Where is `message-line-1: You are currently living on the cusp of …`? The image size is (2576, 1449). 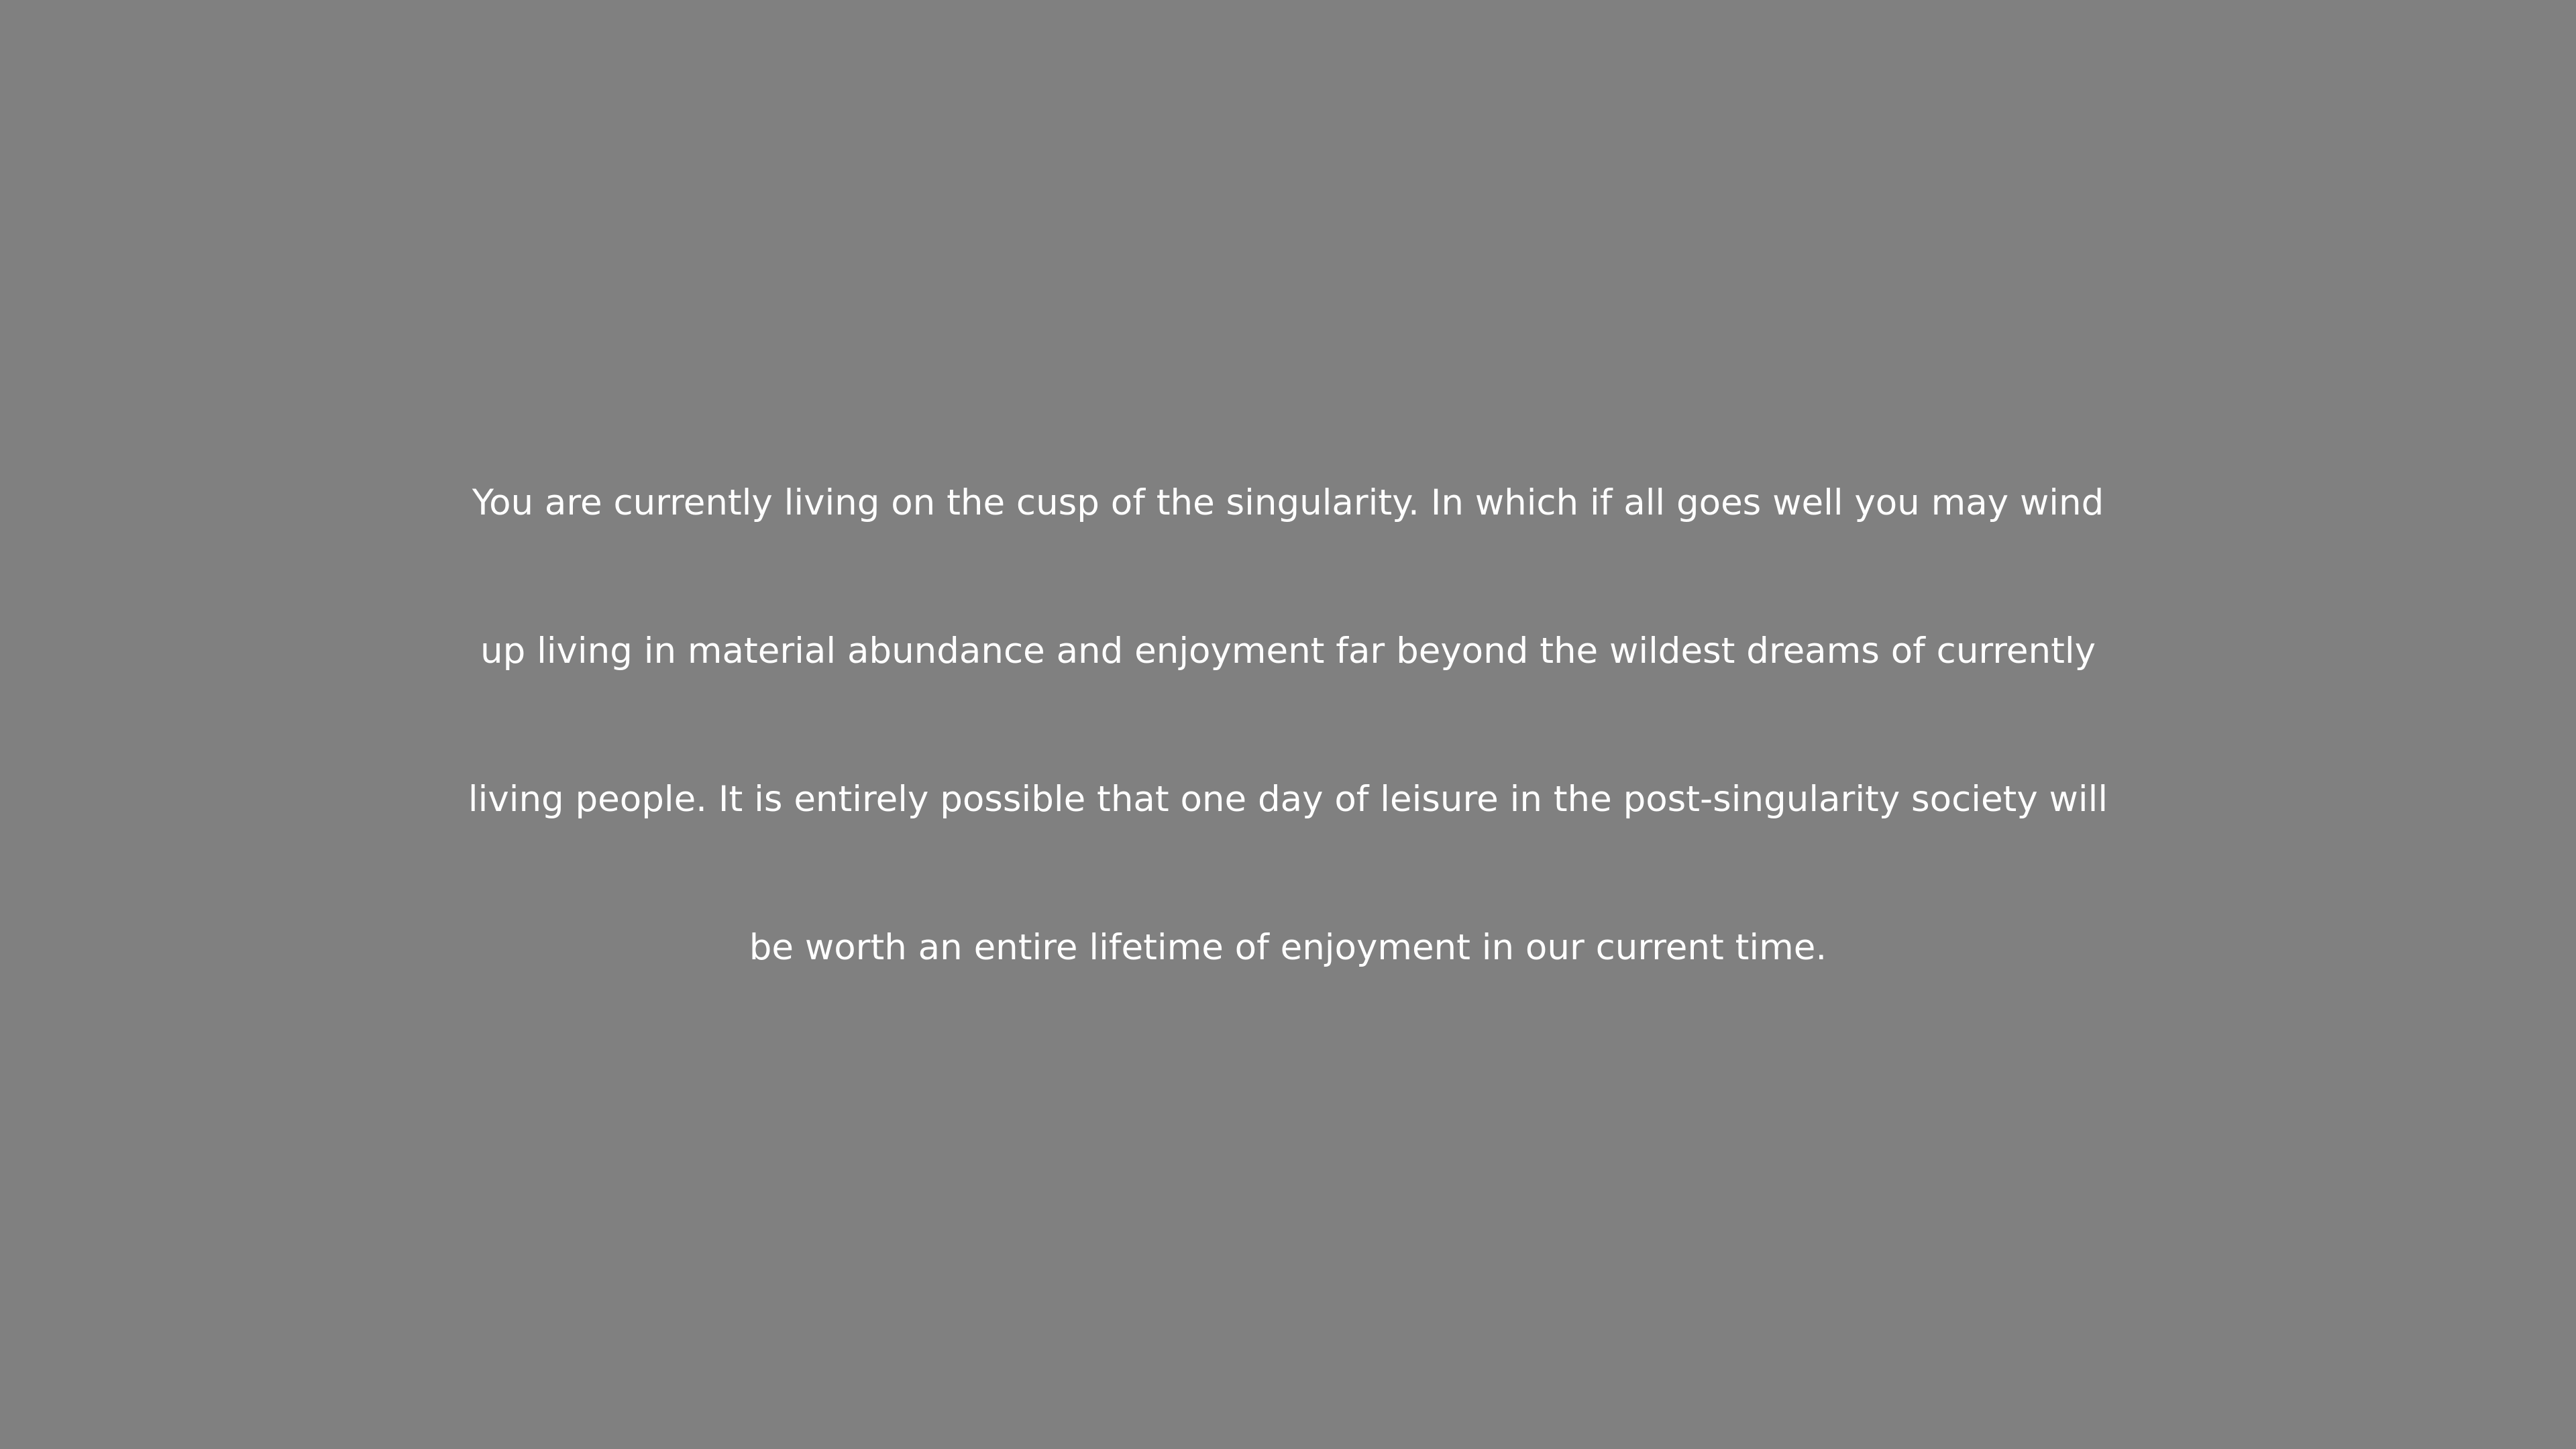
message-line-1: You are currently living on the cusp of … is located at coordinates (1288, 502).